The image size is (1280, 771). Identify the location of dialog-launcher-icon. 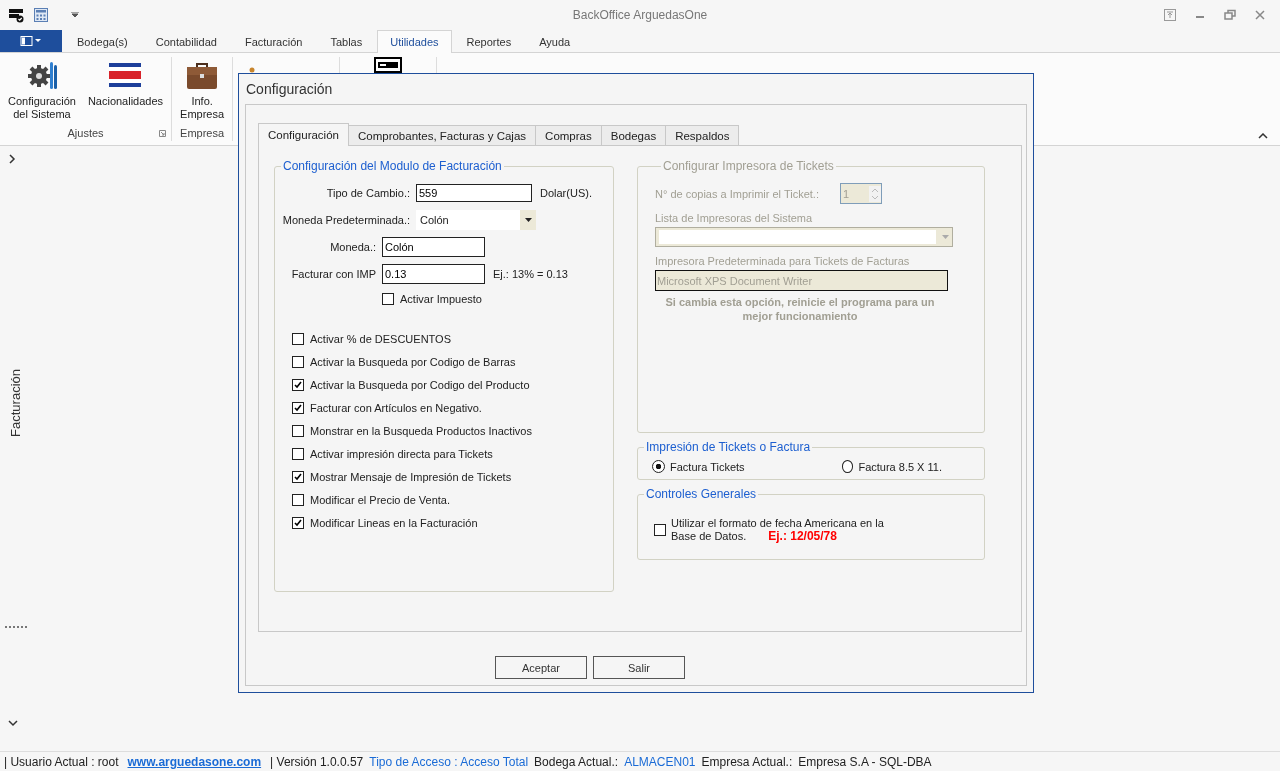
(163, 133).